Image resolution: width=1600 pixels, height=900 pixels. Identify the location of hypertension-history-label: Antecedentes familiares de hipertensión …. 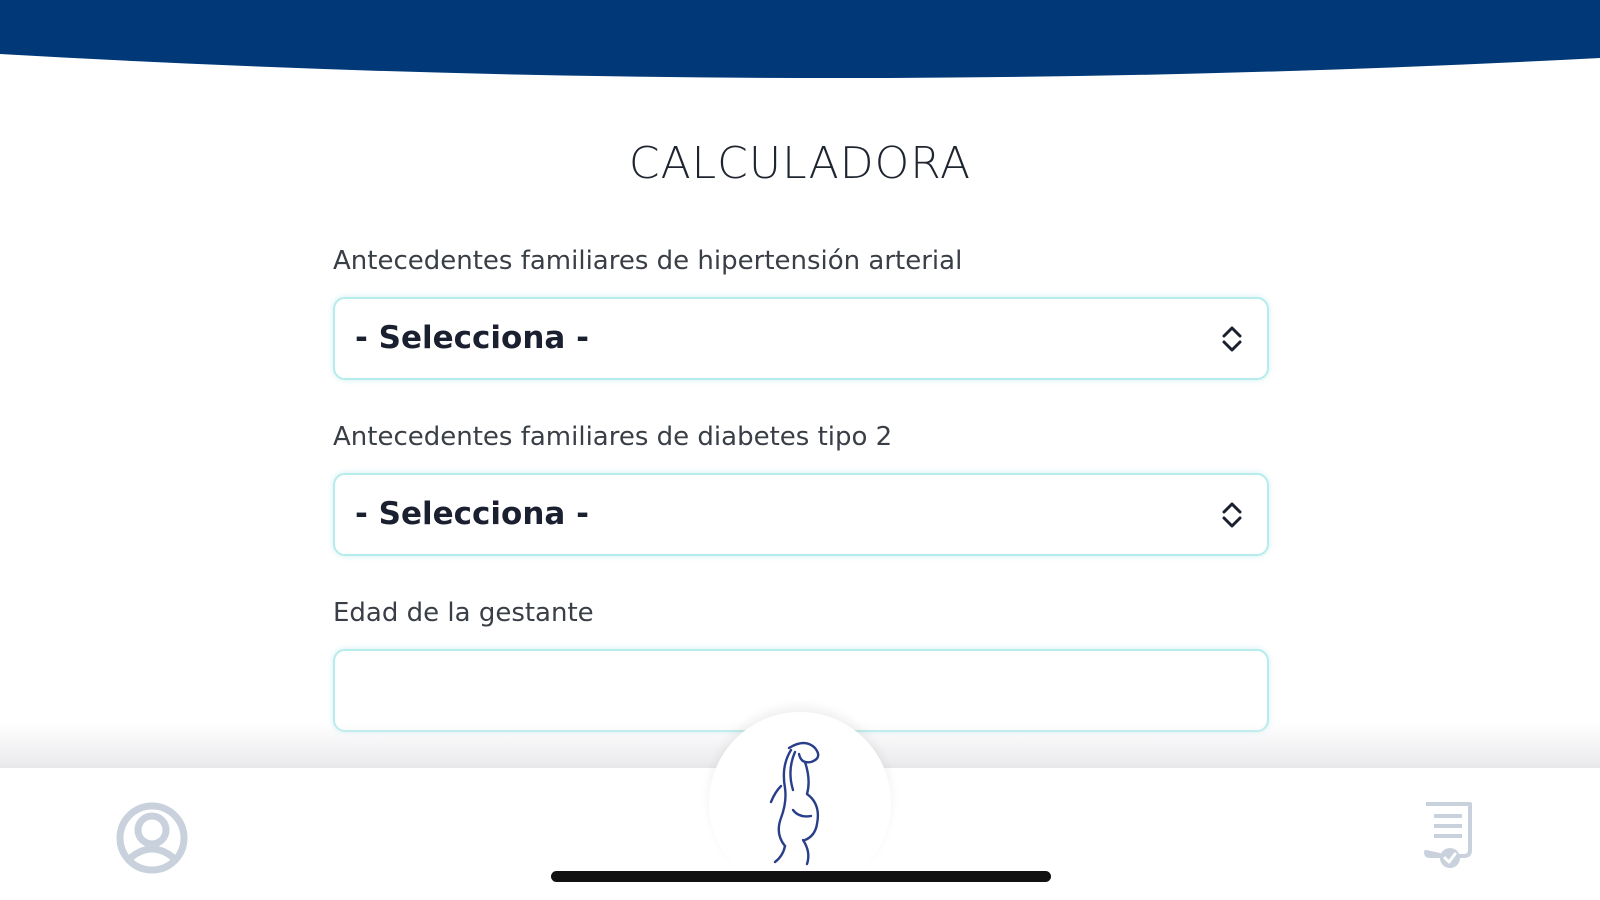
(648, 261).